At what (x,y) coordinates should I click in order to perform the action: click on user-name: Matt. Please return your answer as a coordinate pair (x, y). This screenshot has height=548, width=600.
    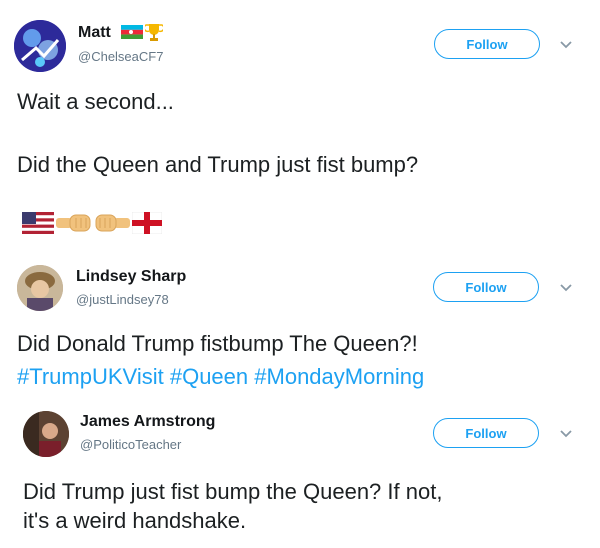
    Looking at the image, I should click on (94, 33).